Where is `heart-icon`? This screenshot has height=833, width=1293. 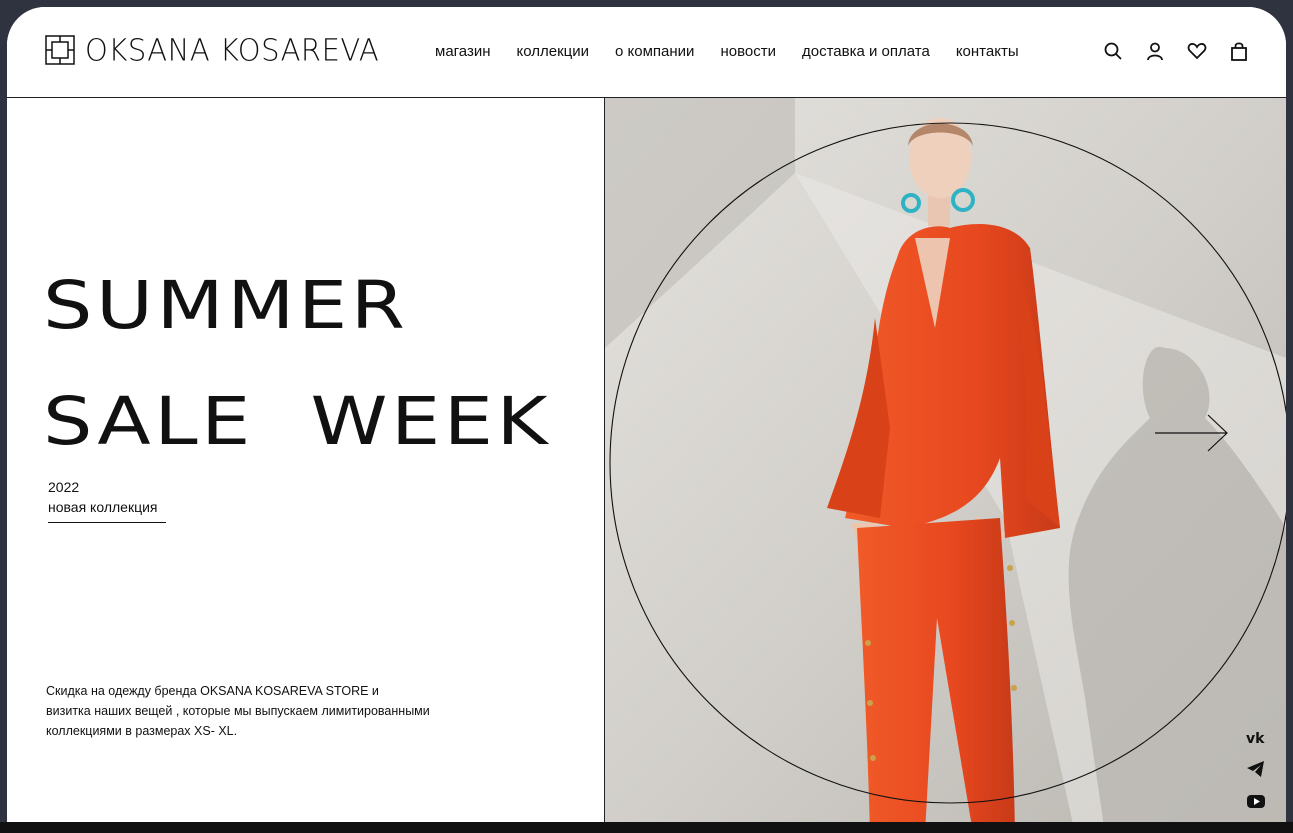 heart-icon is located at coordinates (1197, 51).